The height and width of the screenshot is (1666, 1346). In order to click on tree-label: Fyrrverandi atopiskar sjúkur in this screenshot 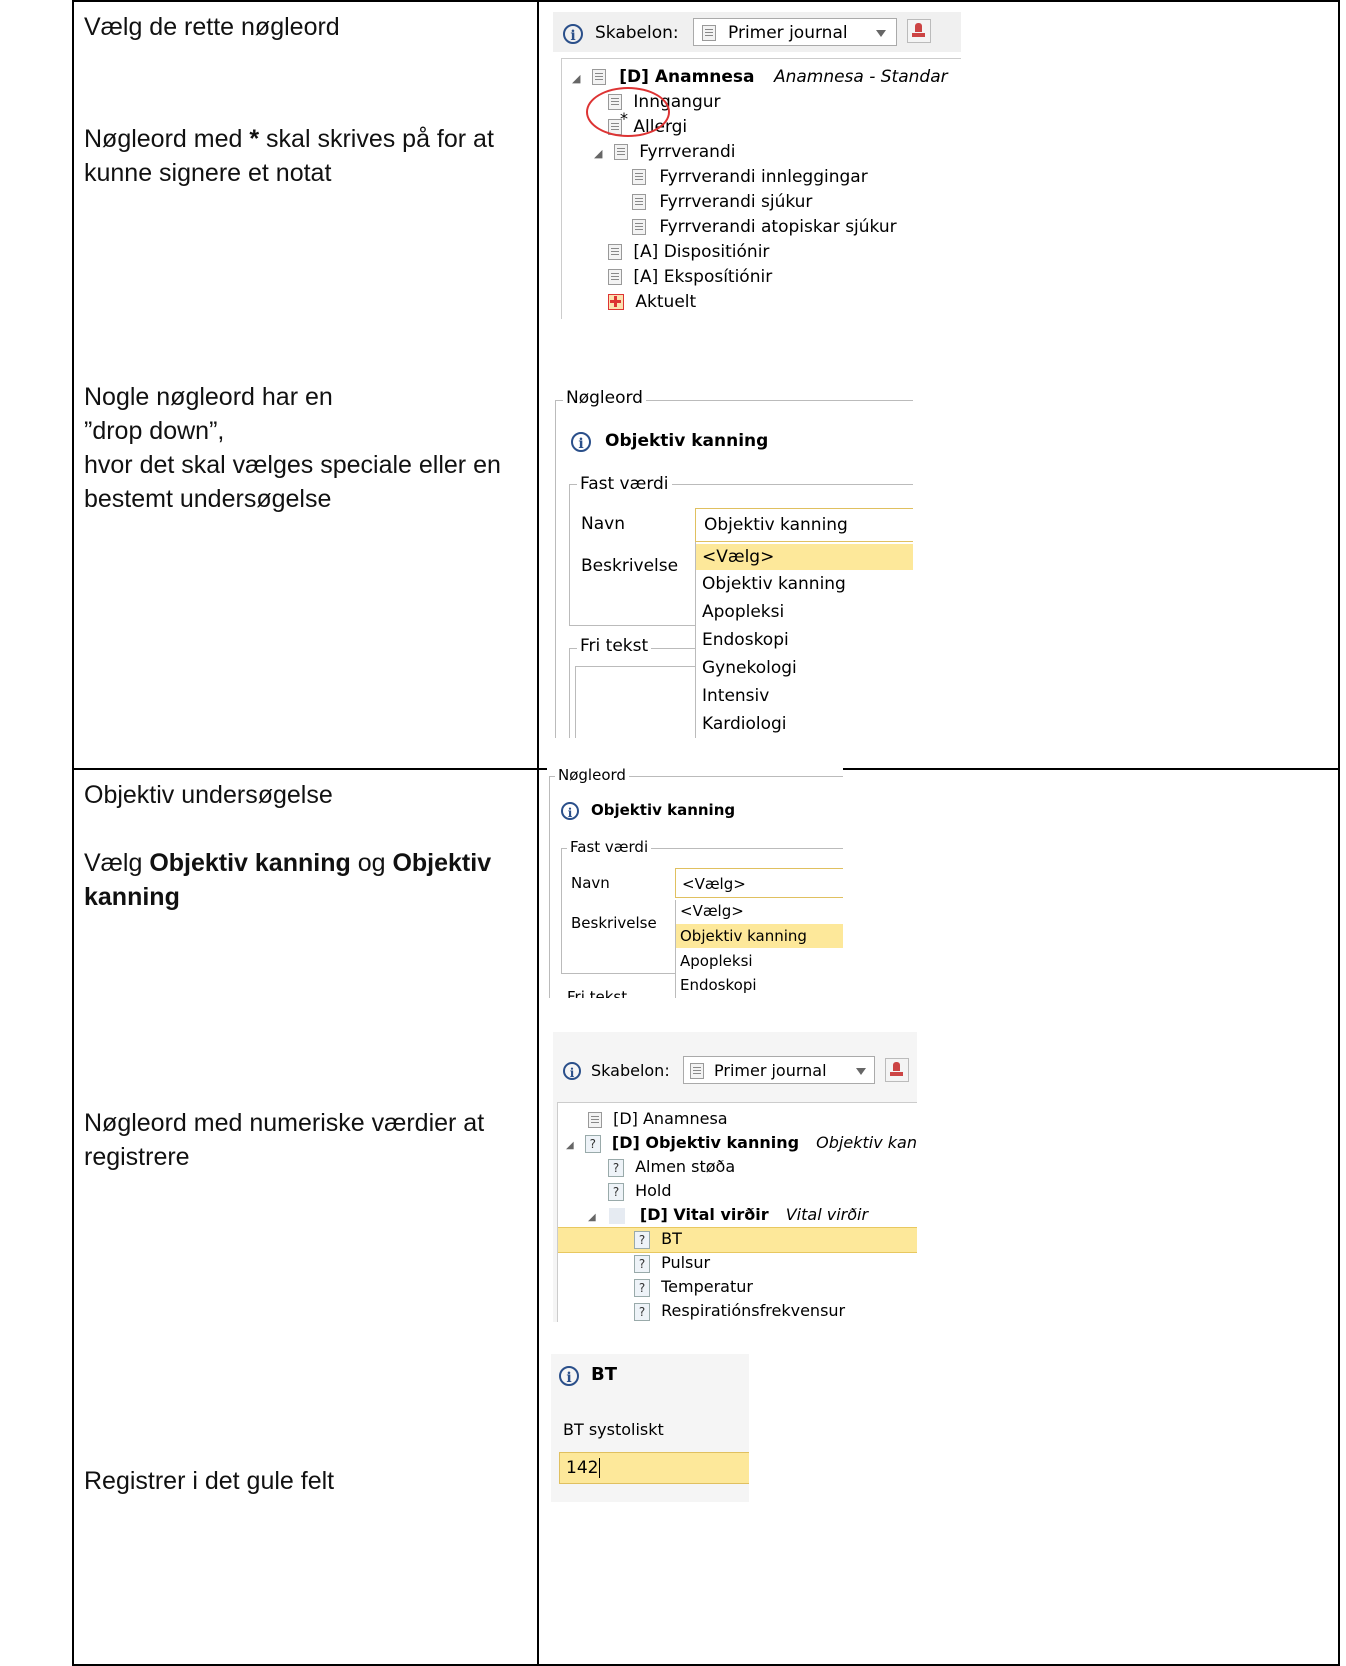, I will do `click(778, 227)`.